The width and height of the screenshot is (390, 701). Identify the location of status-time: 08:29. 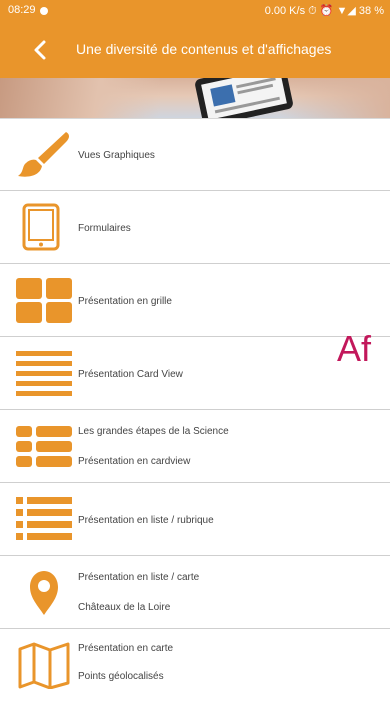
(22, 10).